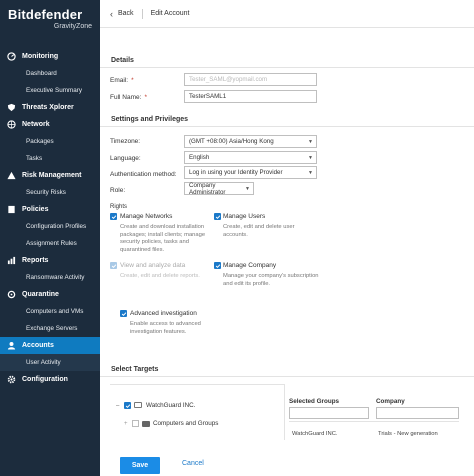 The height and width of the screenshot is (476, 474). What do you see at coordinates (50, 260) in the screenshot?
I see `nav-reports: Reports` at bounding box center [50, 260].